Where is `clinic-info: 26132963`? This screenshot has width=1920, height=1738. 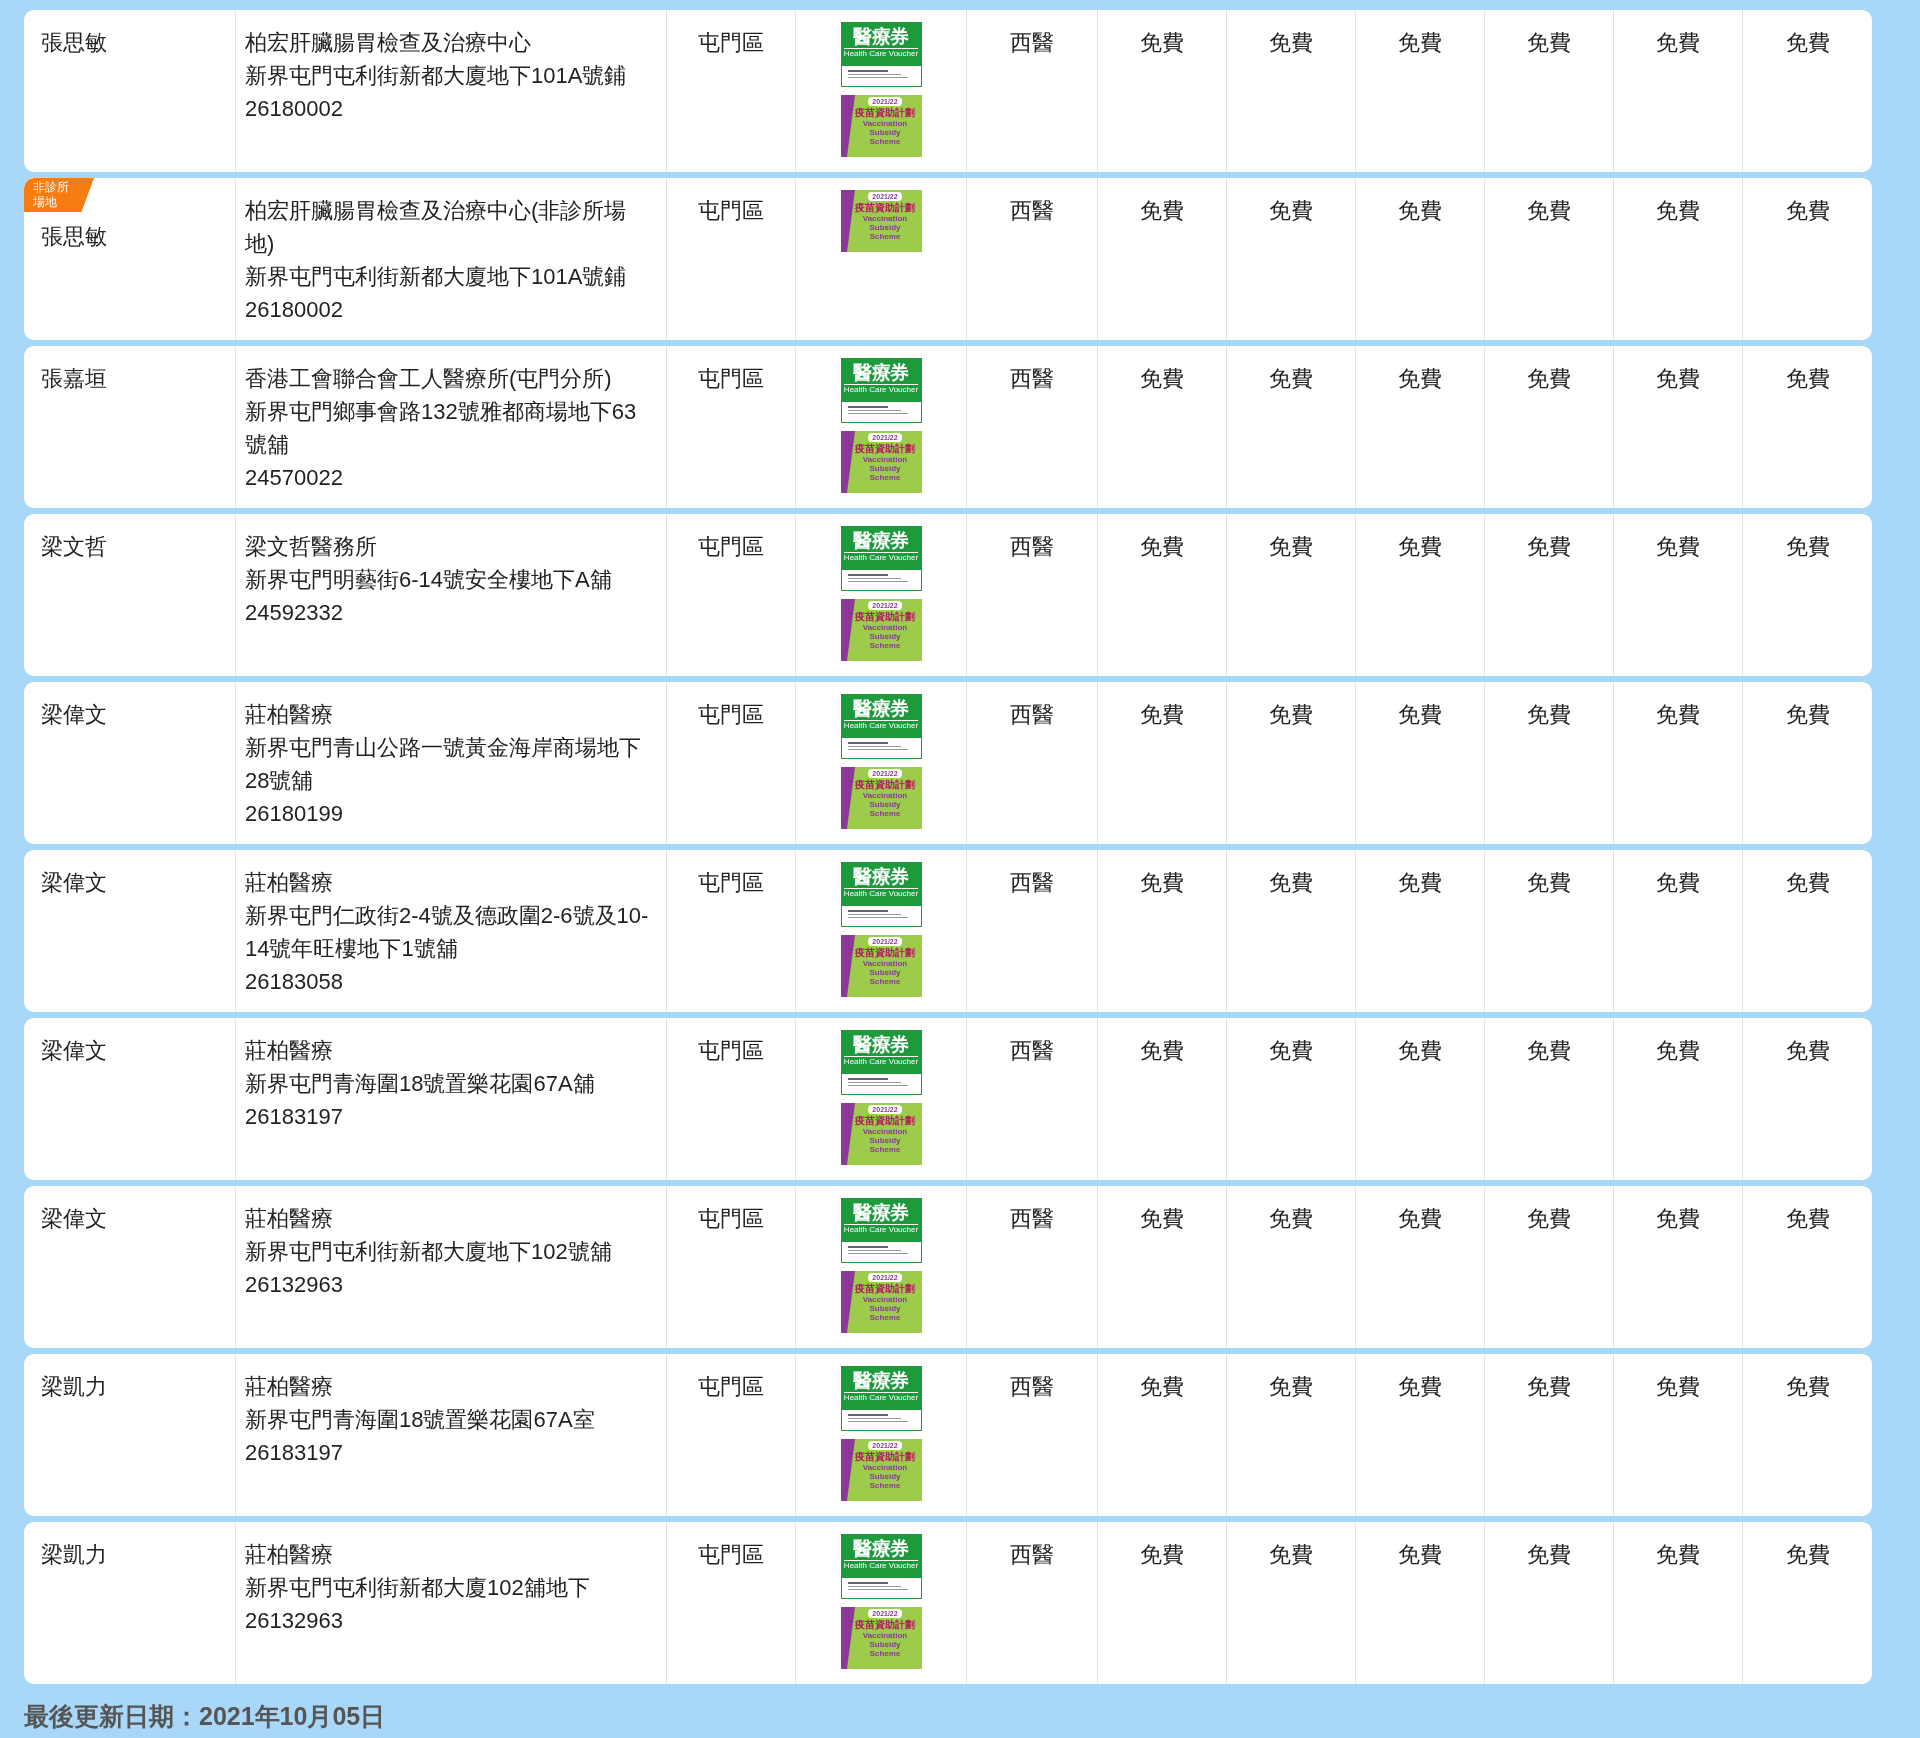
clinic-info: 26132963 is located at coordinates (294, 1621).